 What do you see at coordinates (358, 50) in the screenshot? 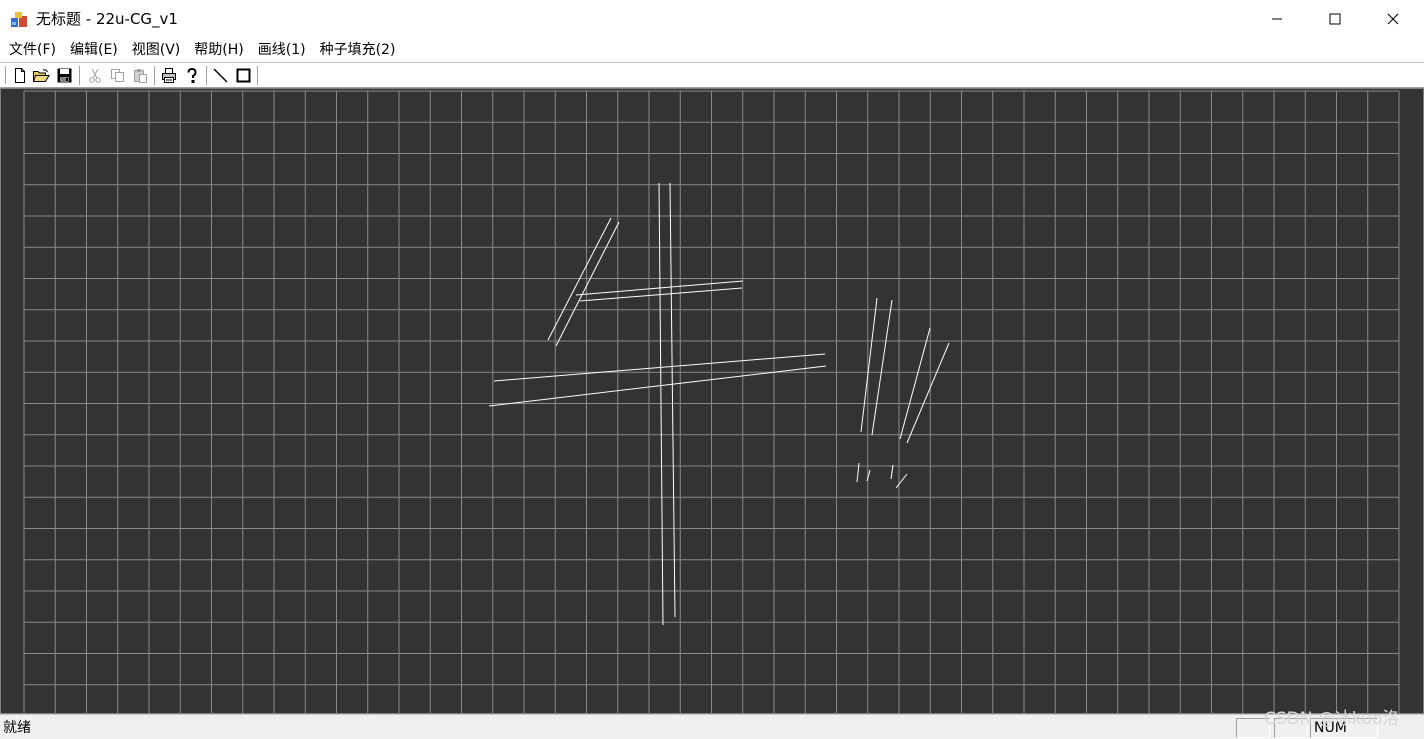
I see `menu-seed-fill: 种子填充(2)` at bounding box center [358, 50].